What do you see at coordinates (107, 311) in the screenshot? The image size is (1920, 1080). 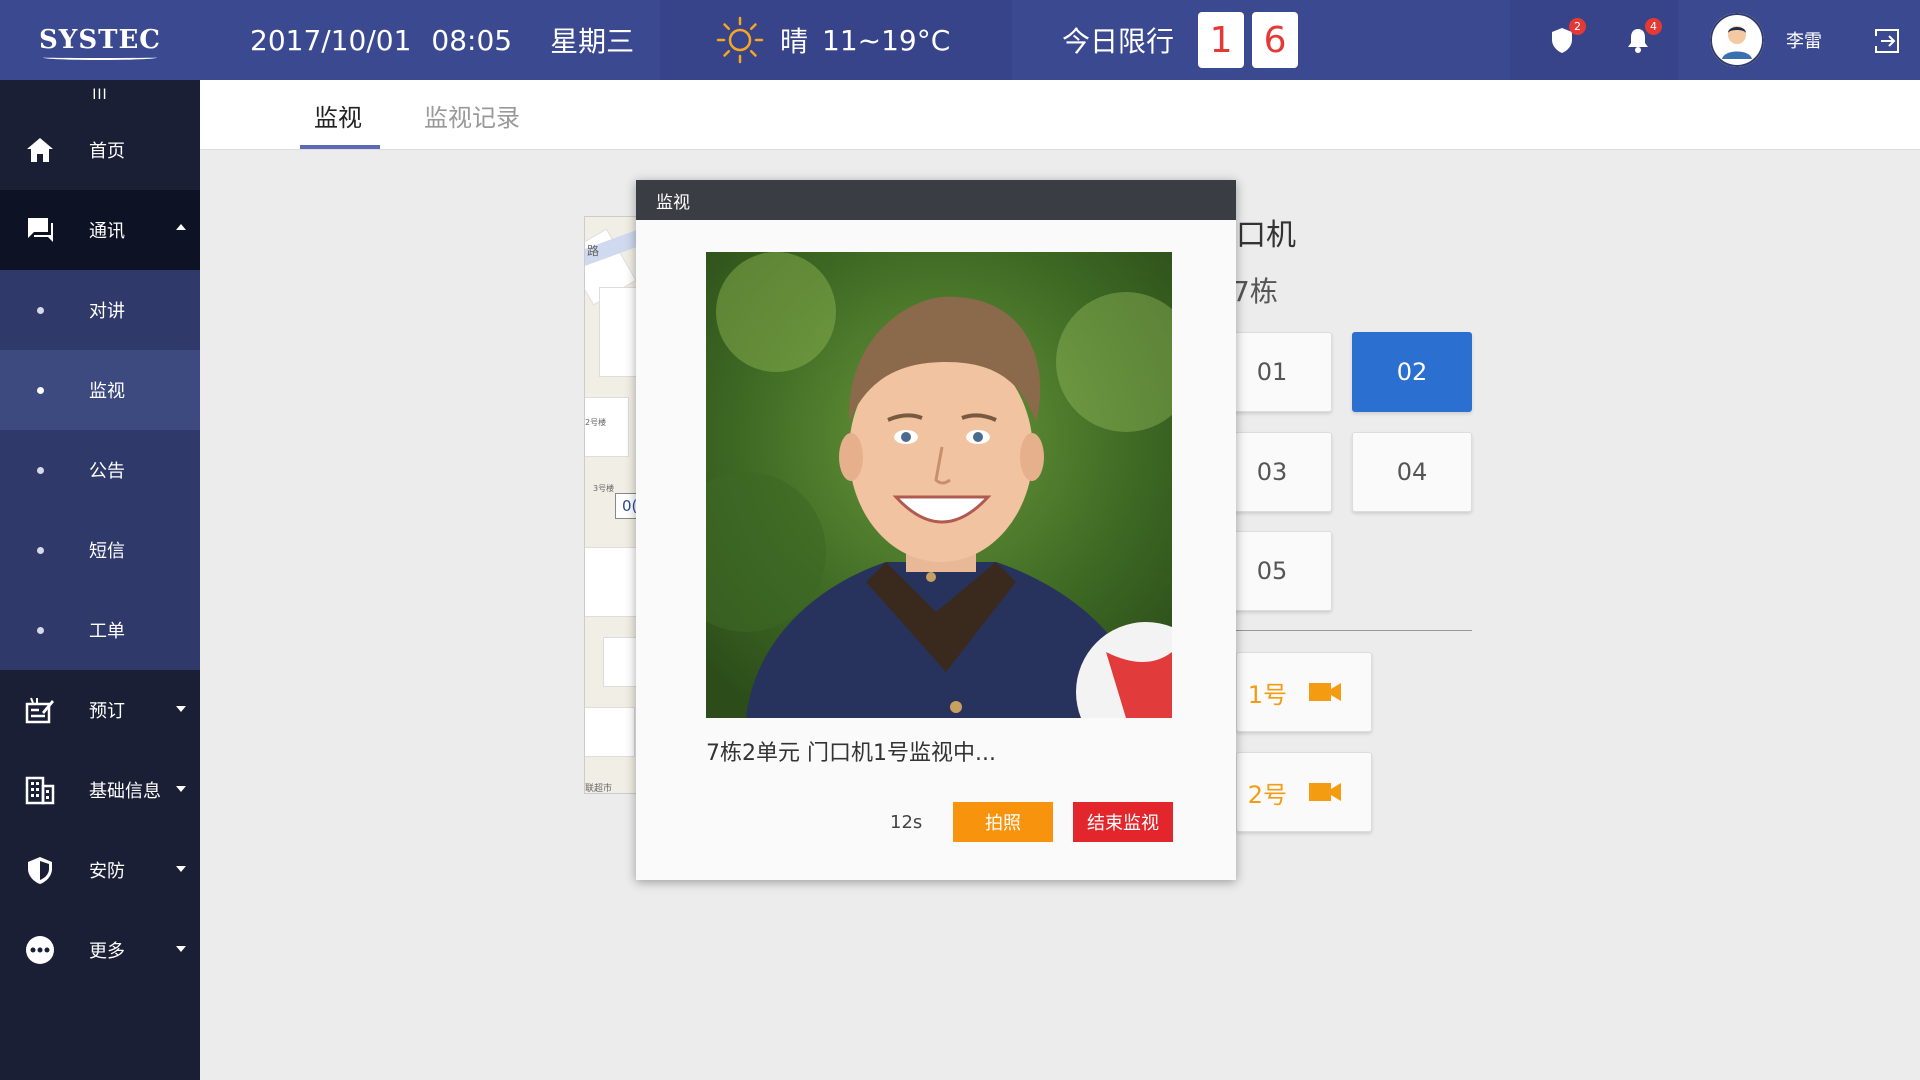 I see `sidebar-item-label: 对讲` at bounding box center [107, 311].